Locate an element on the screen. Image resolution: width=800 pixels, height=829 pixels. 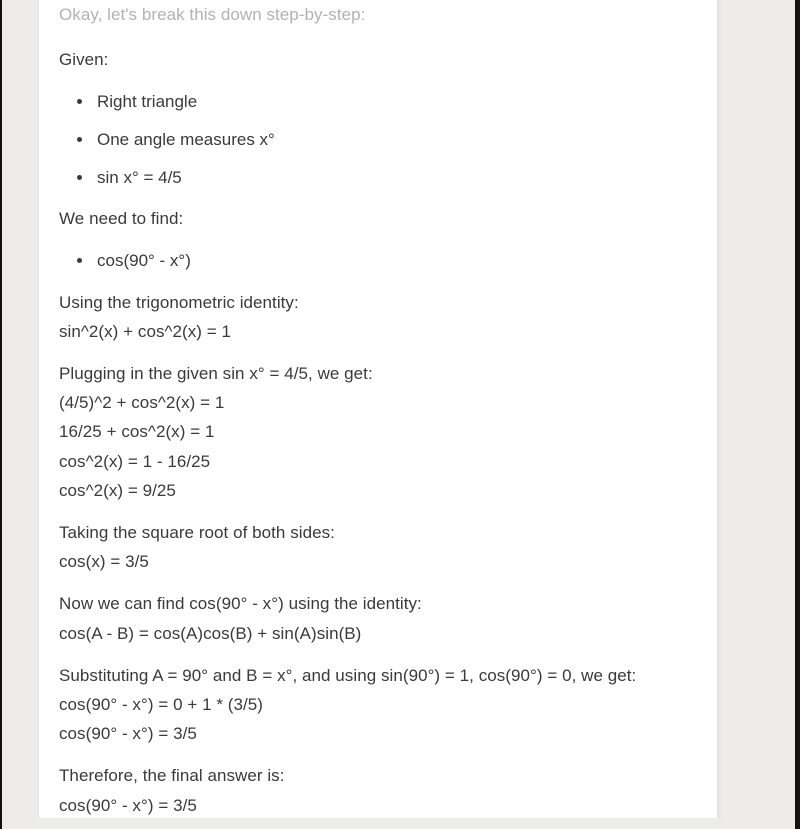
plugging-line: cos^2(x) = 9/25 is located at coordinates (117, 490).